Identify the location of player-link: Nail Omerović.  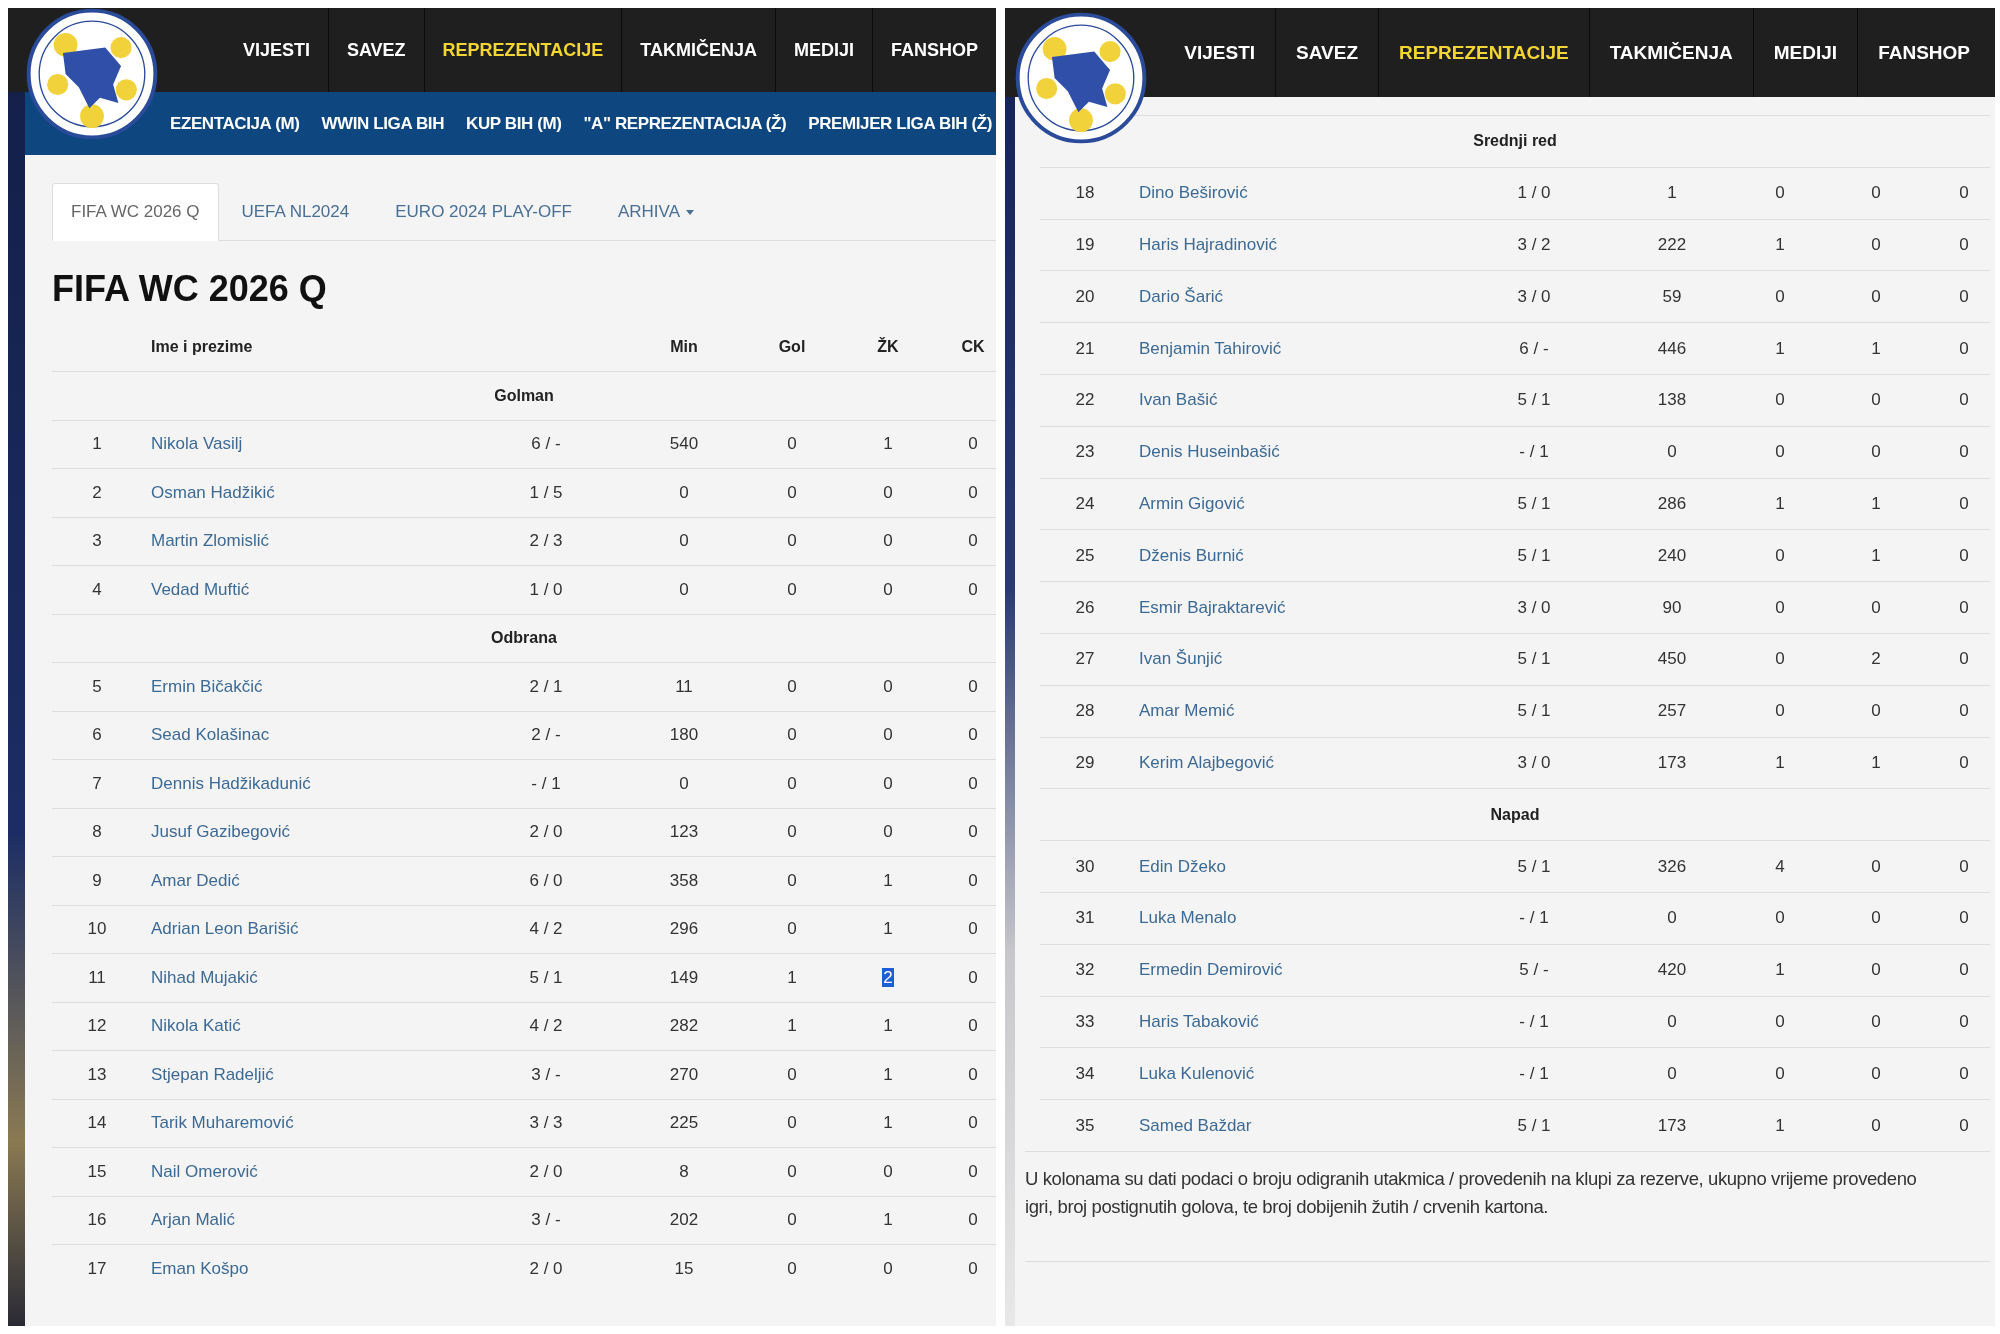
(204, 1171).